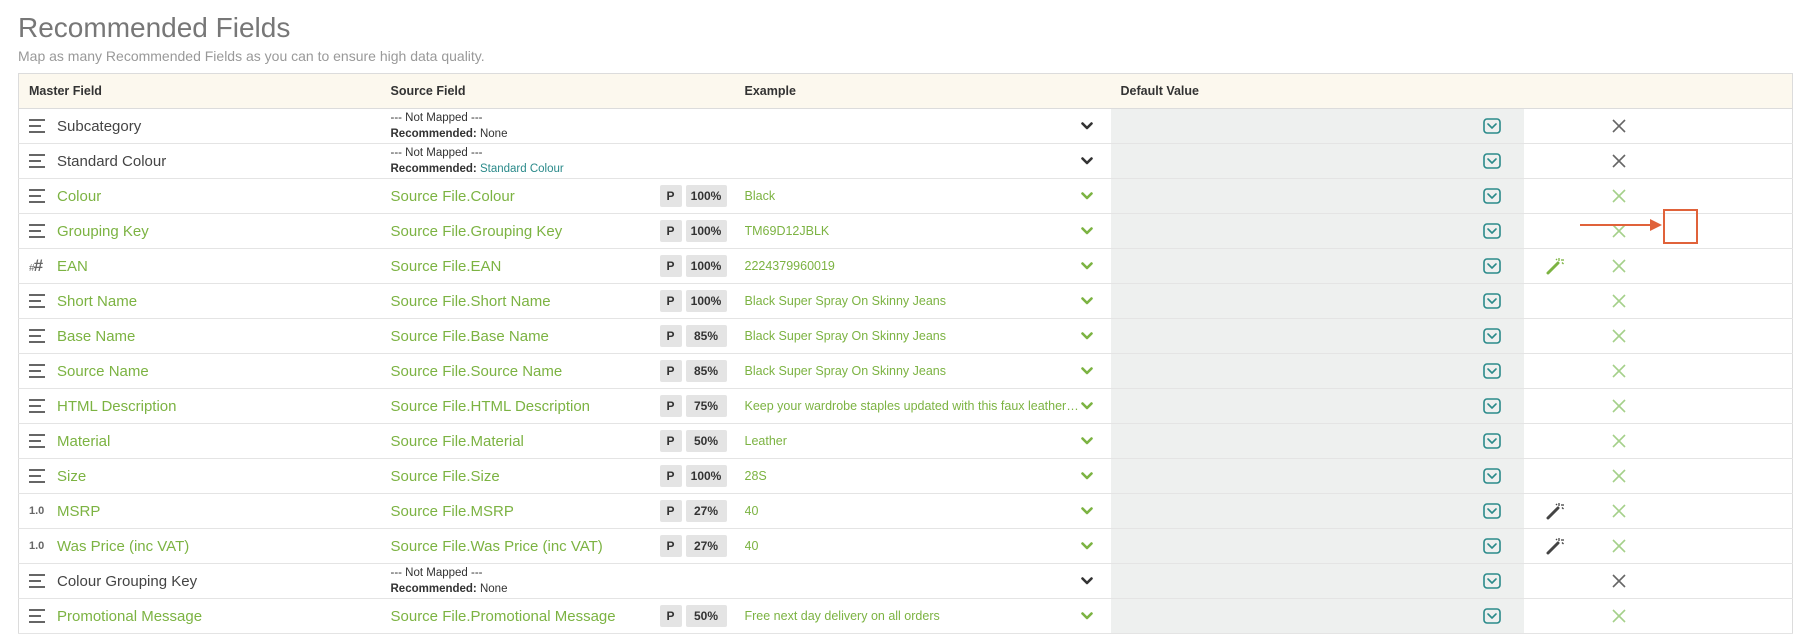 The width and height of the screenshot is (1800, 644). Describe the element at coordinates (522, 169) in the screenshot. I see `recommended-value: Standard Colour` at that location.